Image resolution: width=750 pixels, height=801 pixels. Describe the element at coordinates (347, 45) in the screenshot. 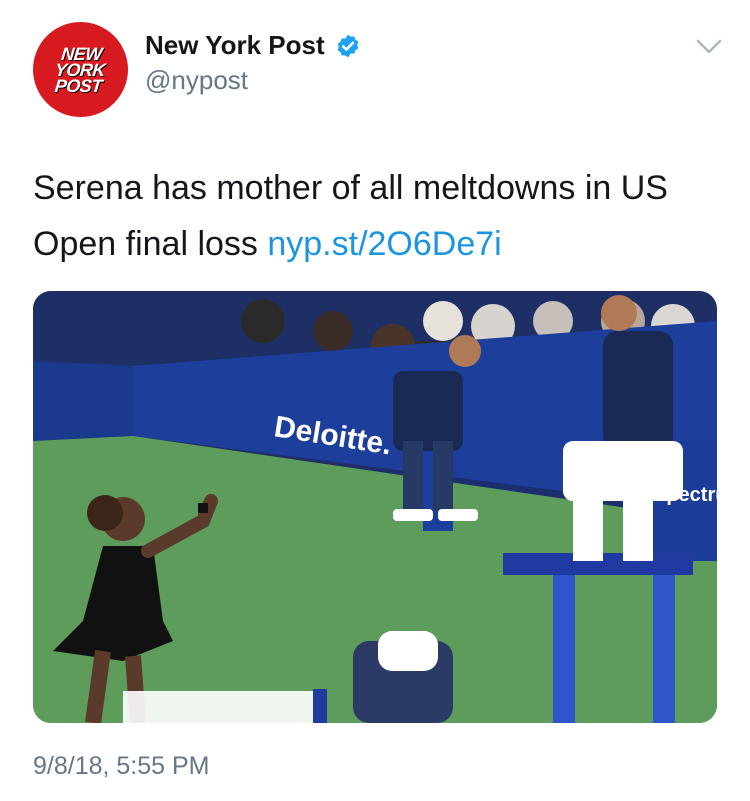

I see `verified-badge-icon` at that location.